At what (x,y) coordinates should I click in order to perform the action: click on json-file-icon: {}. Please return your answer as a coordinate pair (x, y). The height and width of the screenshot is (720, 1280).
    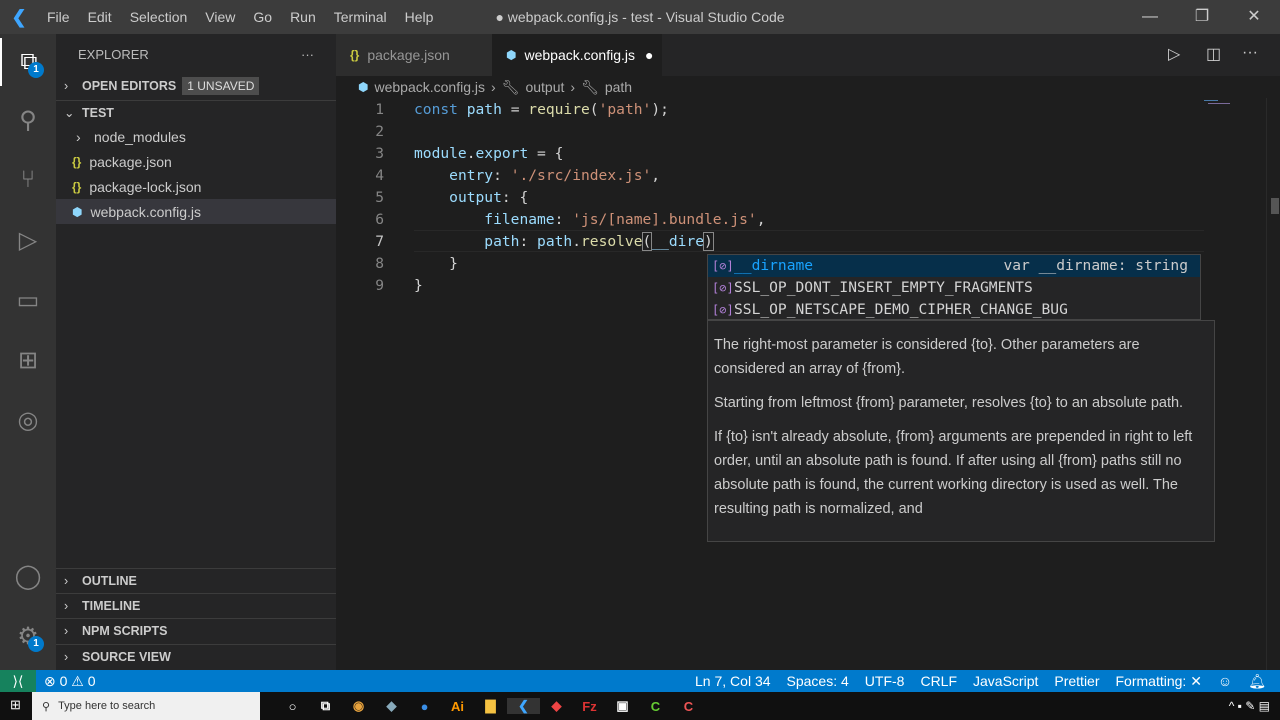
    Looking at the image, I should click on (77, 161).